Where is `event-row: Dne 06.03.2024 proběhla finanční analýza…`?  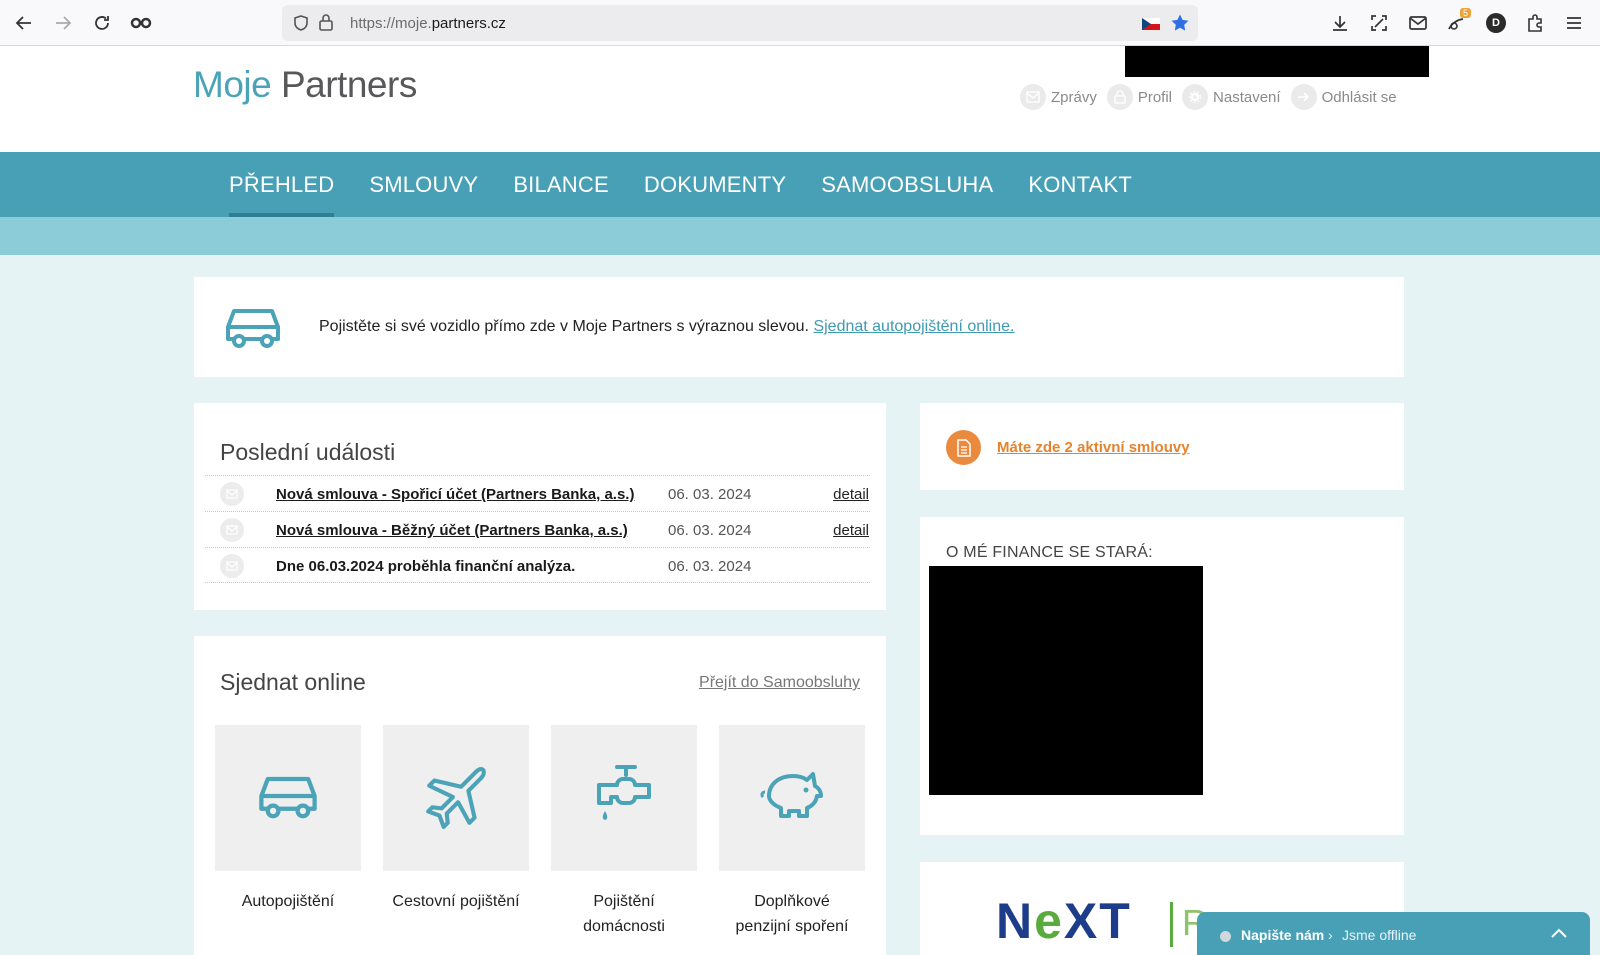 event-row: Dne 06.03.2024 proběhla finanční analýza… is located at coordinates (537, 565).